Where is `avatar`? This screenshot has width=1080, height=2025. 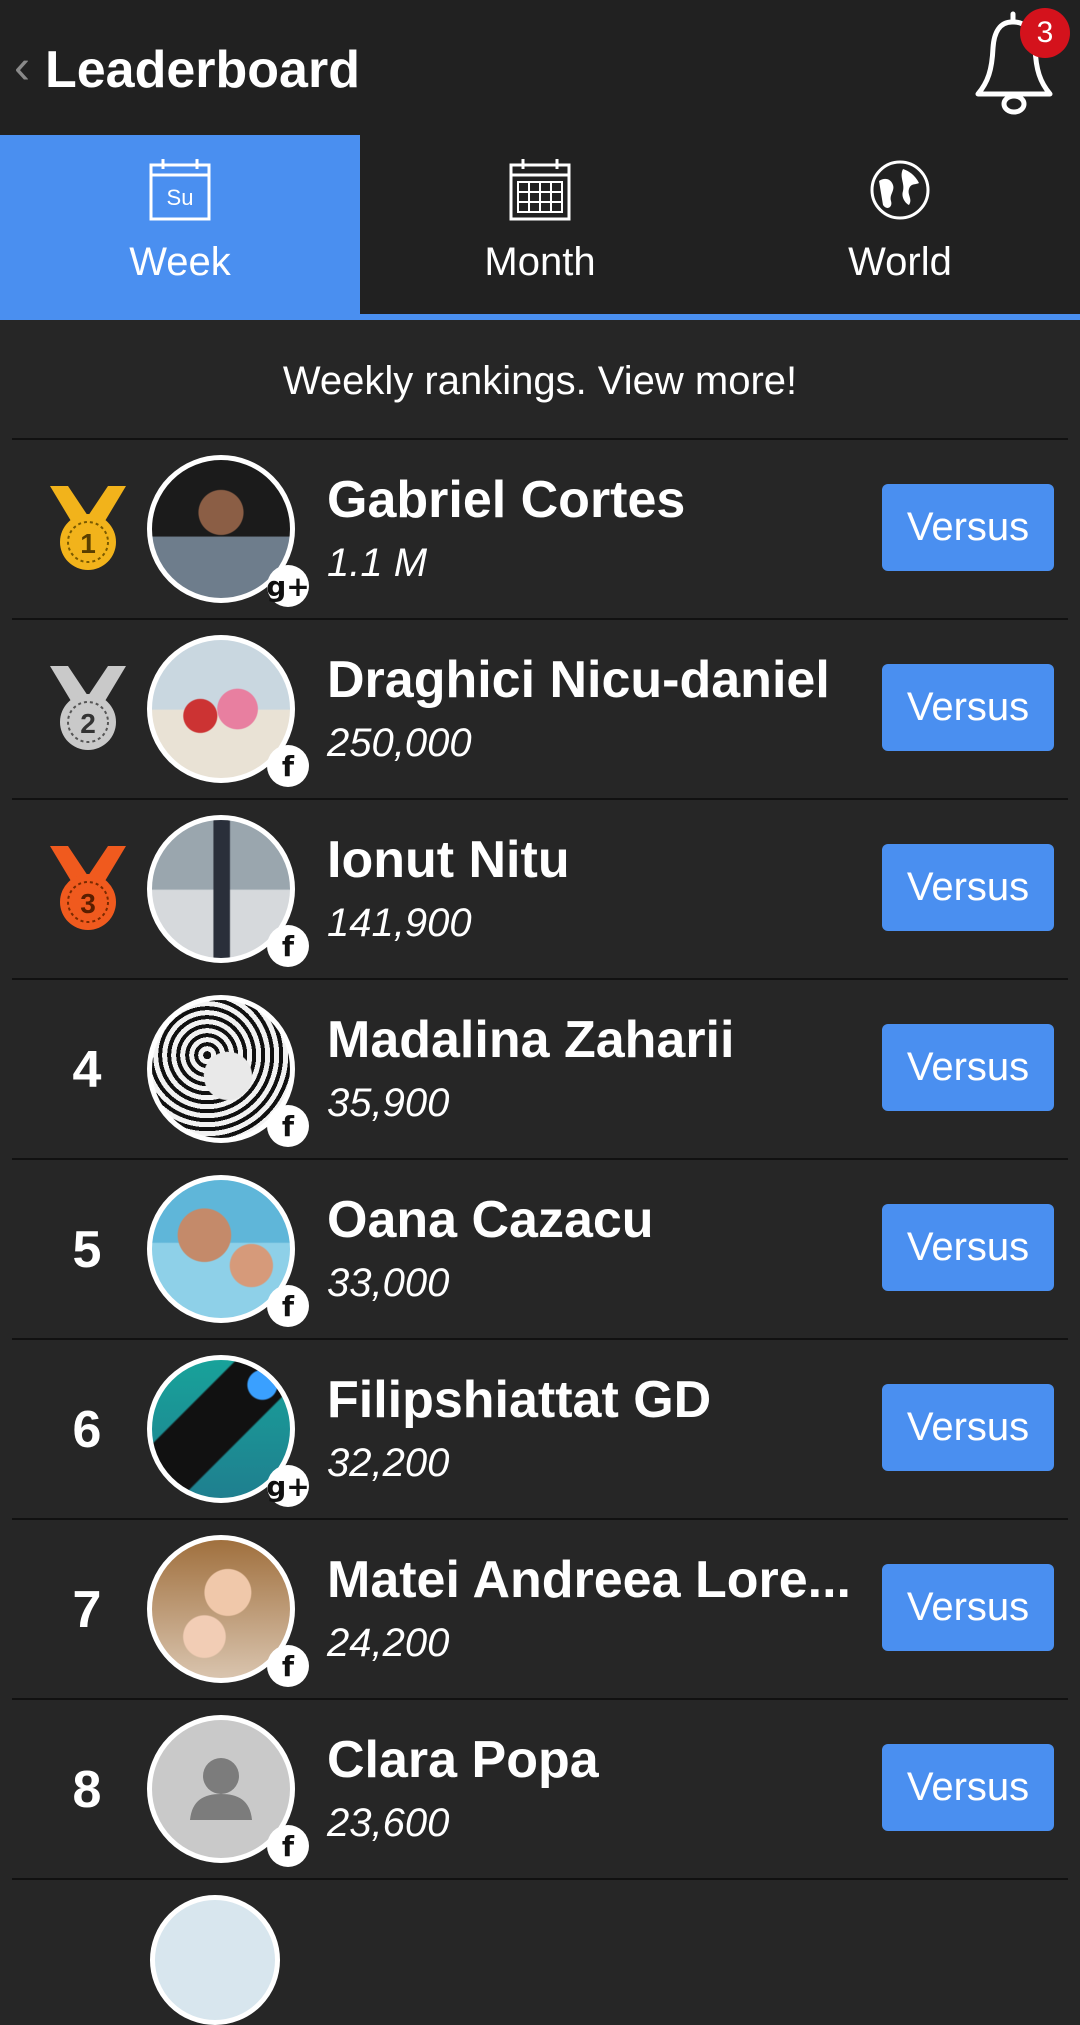
avatar is located at coordinates (215, 1960).